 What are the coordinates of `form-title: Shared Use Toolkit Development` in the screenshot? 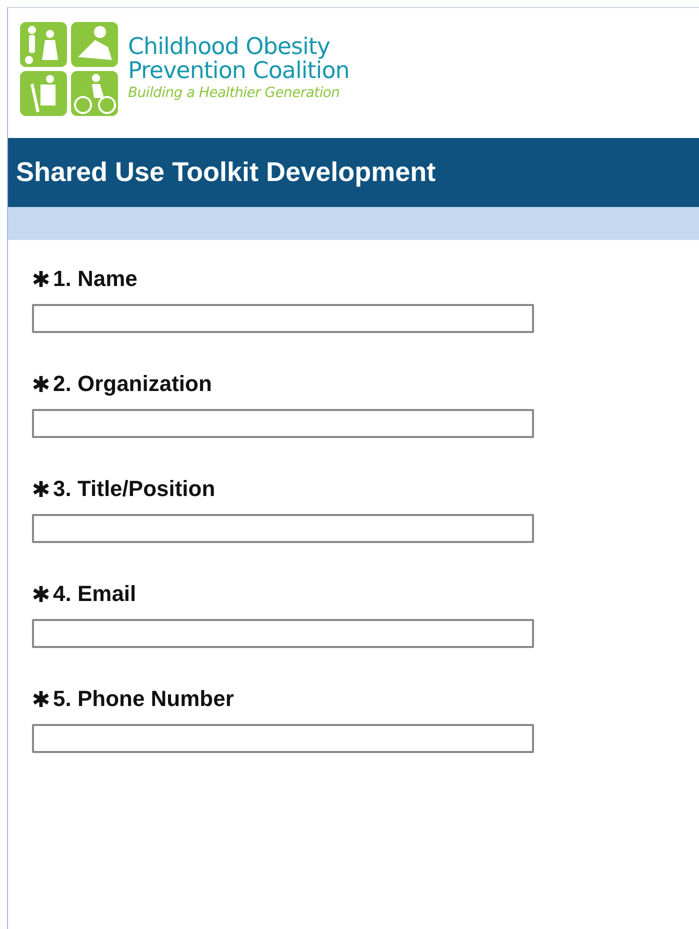 It's located at (226, 172).